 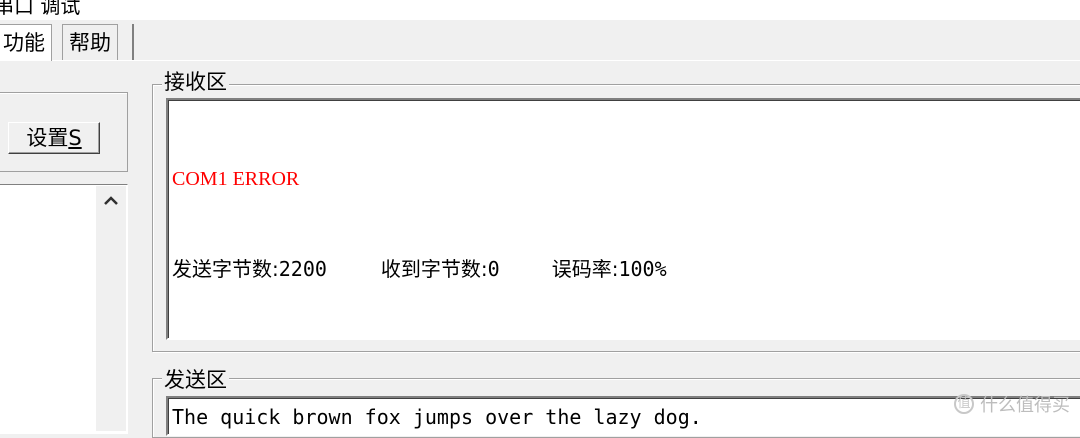 I want to click on tab-function: 功能, so click(x=26, y=42).